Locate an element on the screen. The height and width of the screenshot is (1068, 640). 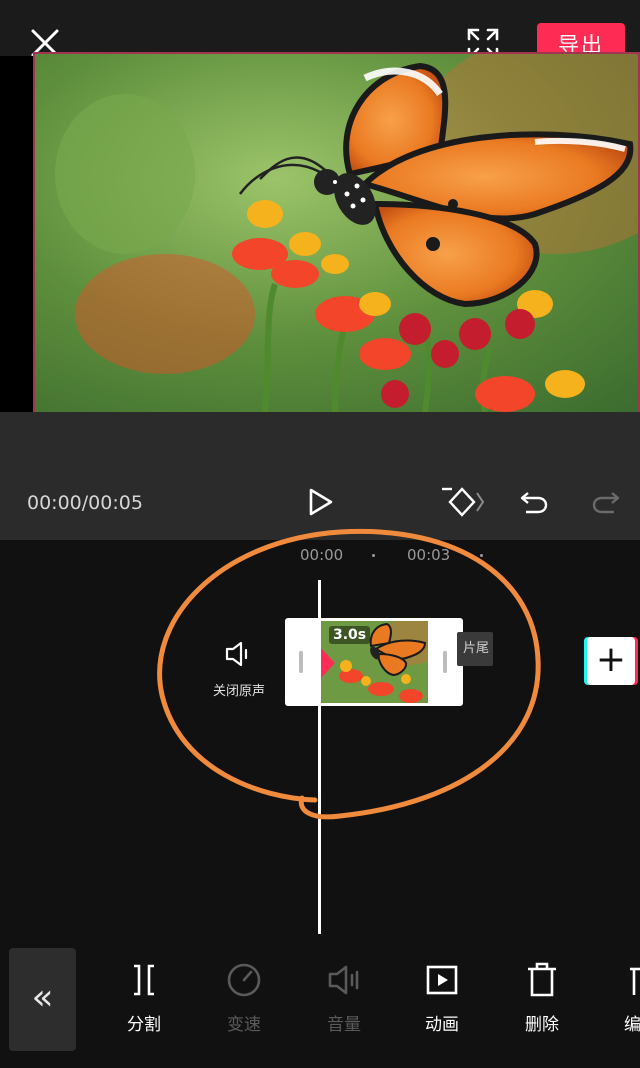
tool-split: 分割 is located at coordinates (144, 1000).